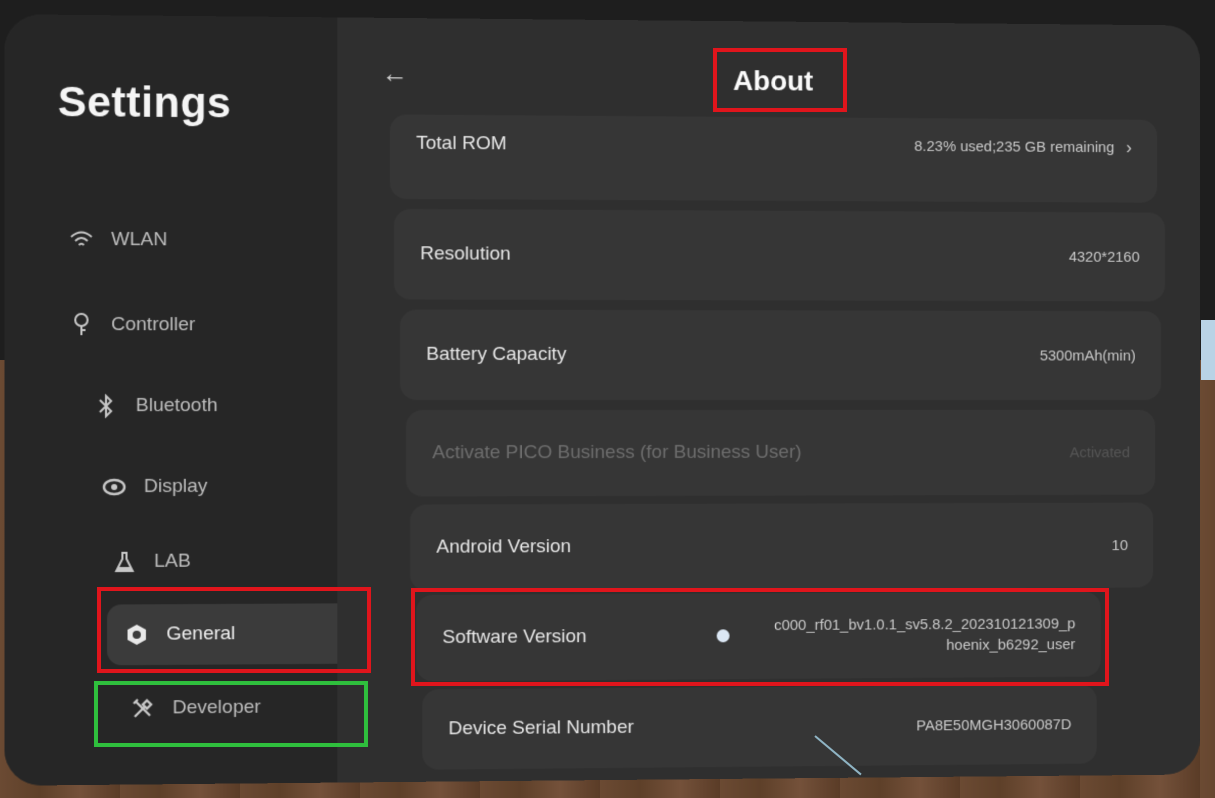 This screenshot has height=798, width=1215. Describe the element at coordinates (217, 708) in the screenshot. I see `sidebar-item-label: Developer` at that location.